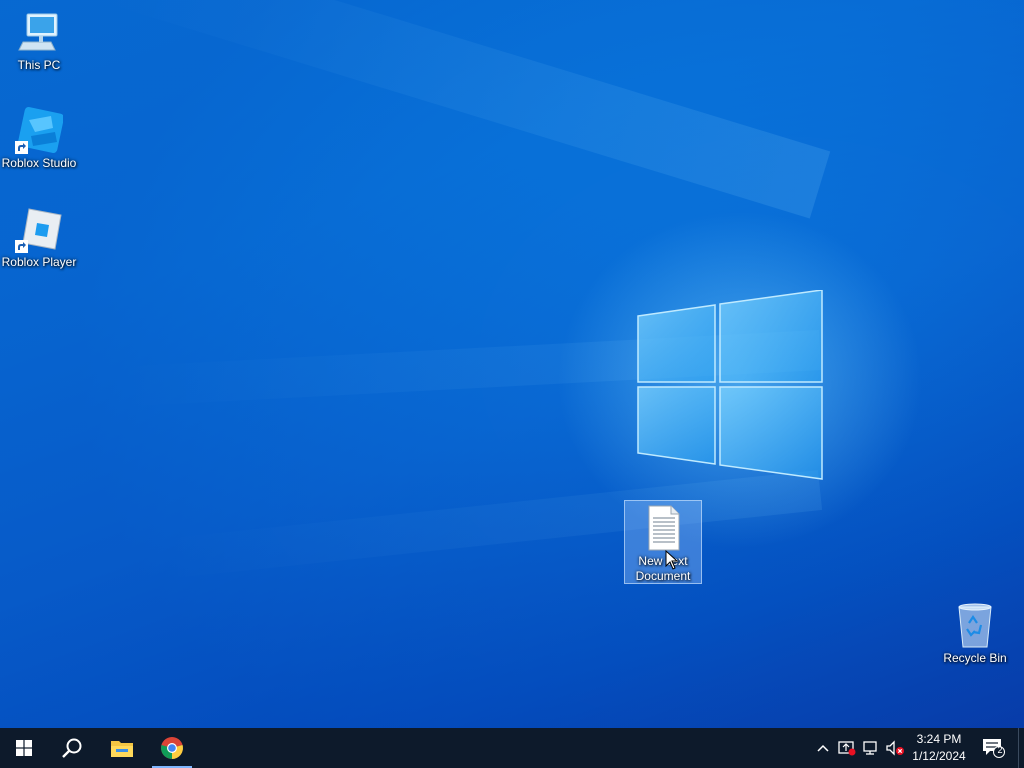 The height and width of the screenshot is (768, 1024). Describe the element at coordinates (994, 748) in the screenshot. I see `action-center-button: 2` at that location.